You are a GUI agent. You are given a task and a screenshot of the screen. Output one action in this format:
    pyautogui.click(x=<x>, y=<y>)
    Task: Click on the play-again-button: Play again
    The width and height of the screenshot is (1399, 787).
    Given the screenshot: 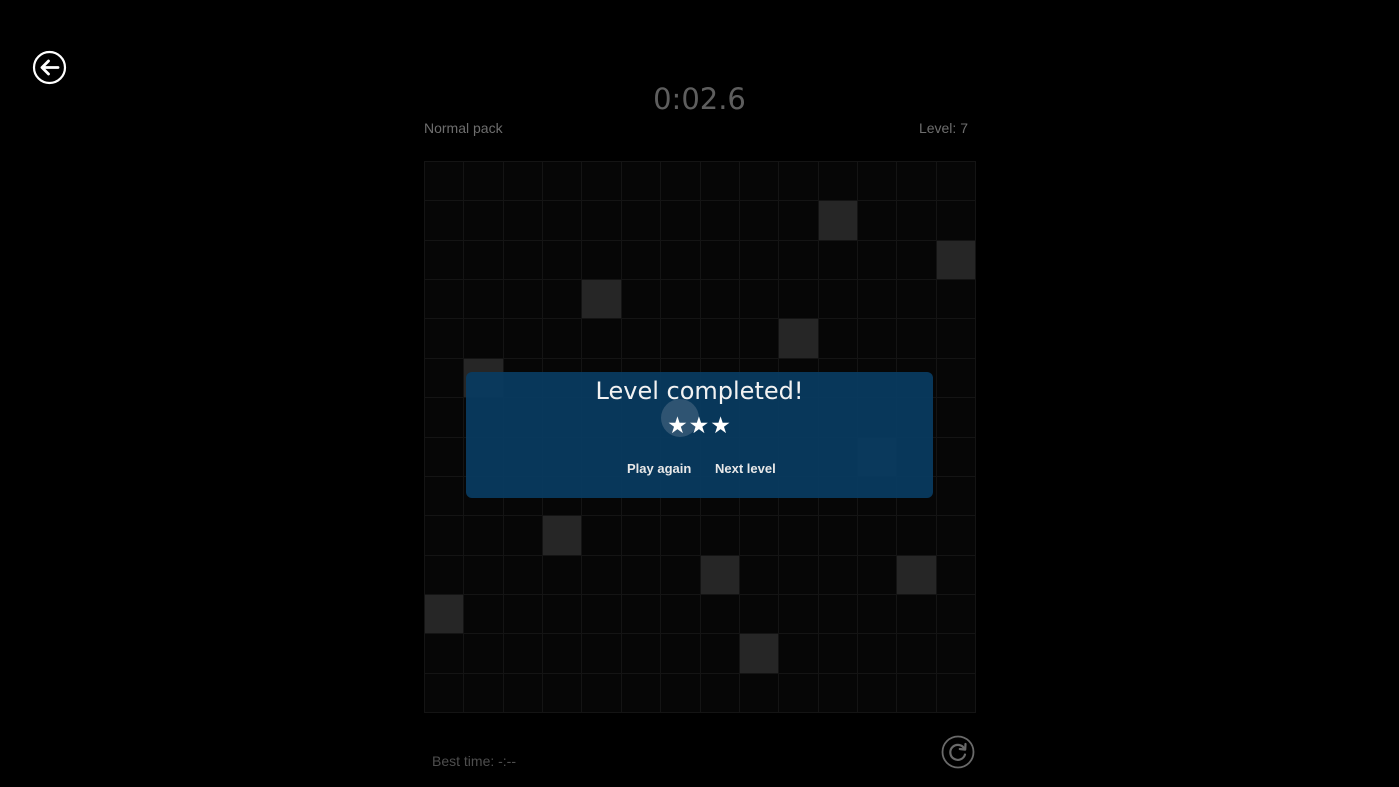 What is the action you would take?
    pyautogui.click(x=659, y=468)
    